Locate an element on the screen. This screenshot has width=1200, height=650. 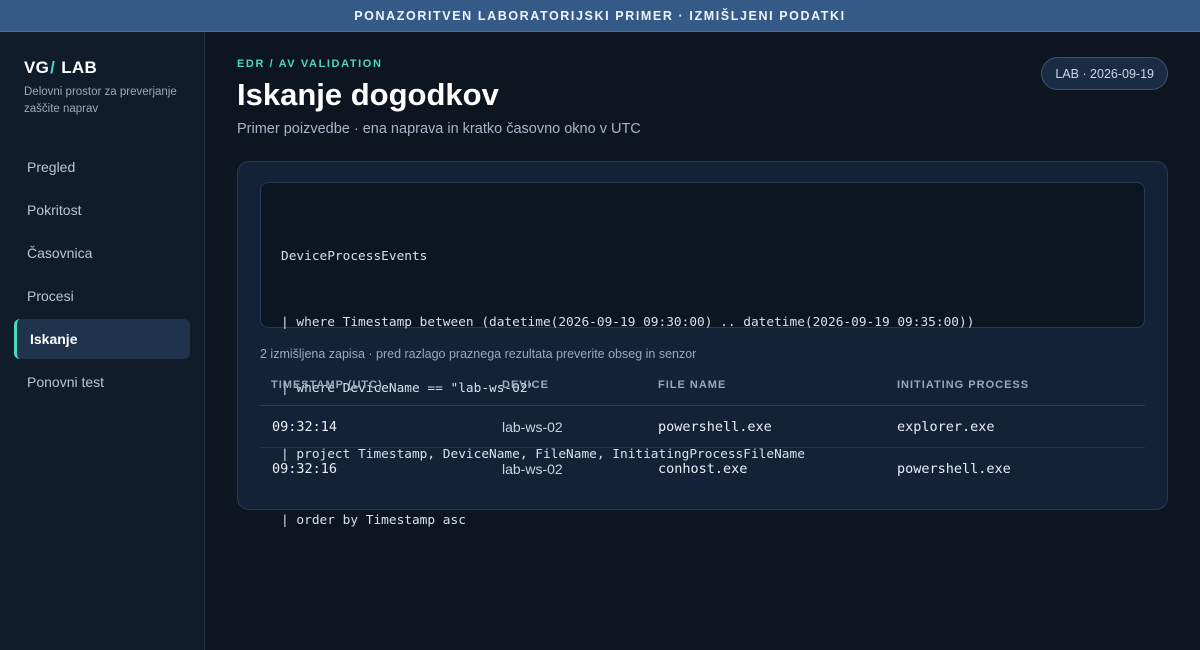
column-header-initiating-process: INITIATING PROCESS is located at coordinates (1015, 385).